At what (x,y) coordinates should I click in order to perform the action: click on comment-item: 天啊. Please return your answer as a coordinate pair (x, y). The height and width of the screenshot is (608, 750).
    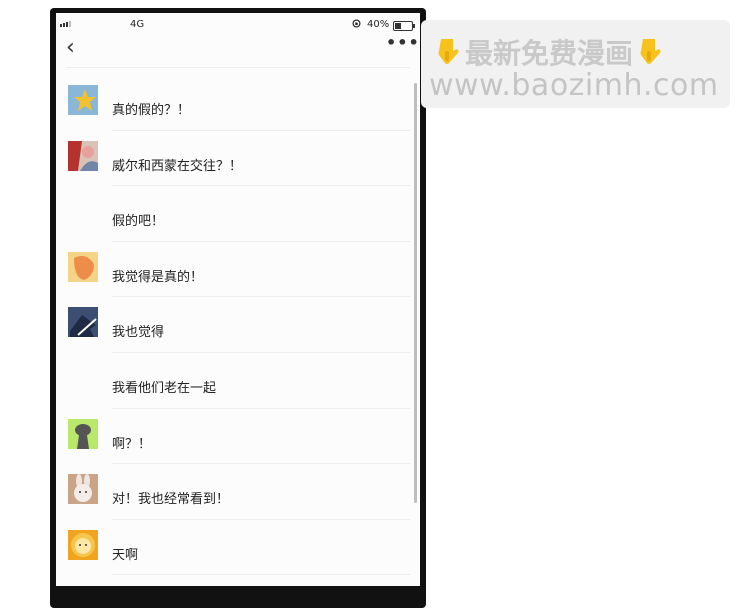
    Looking at the image, I should click on (238, 548).